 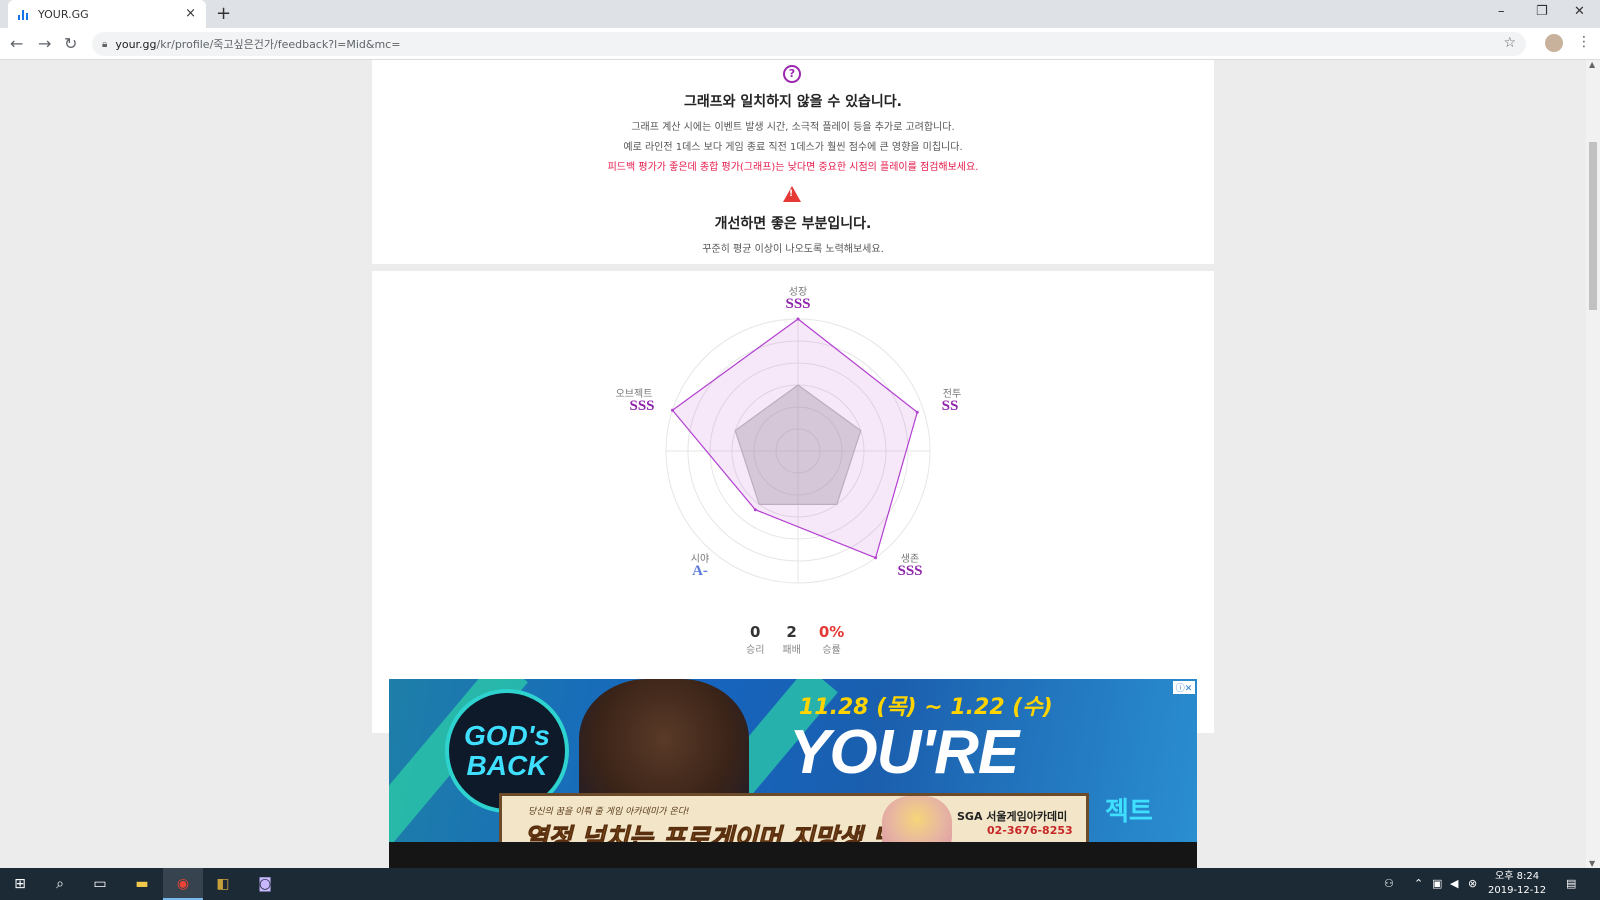 I want to click on scrollbar-thumb, so click(x=1593, y=226).